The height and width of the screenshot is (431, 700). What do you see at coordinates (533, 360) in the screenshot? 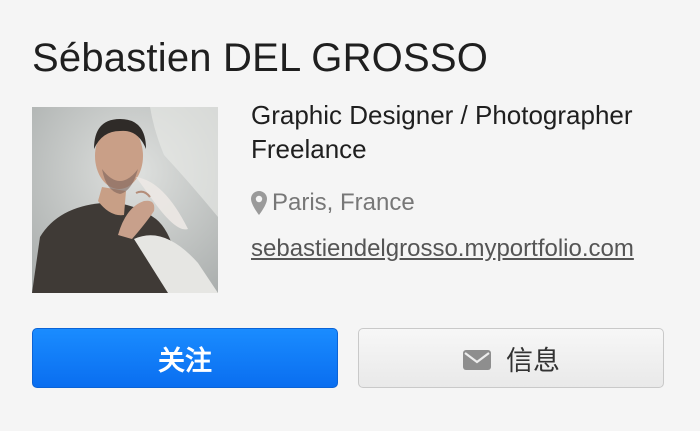
I see `message-button-label: 信息` at bounding box center [533, 360].